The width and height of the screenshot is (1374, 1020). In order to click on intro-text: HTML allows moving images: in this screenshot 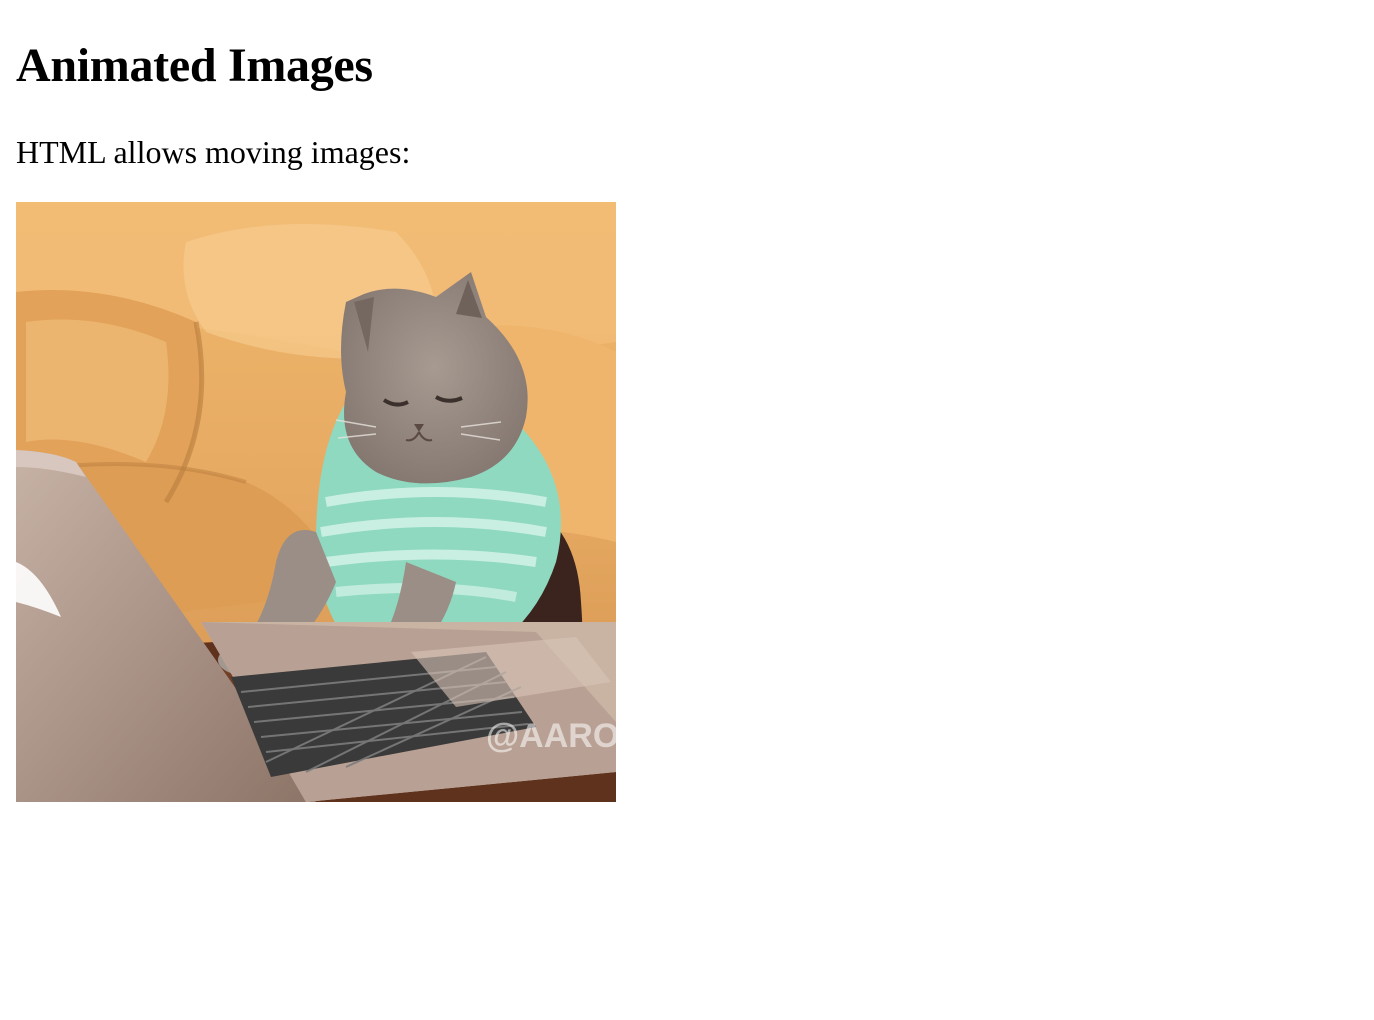, I will do `click(213, 152)`.